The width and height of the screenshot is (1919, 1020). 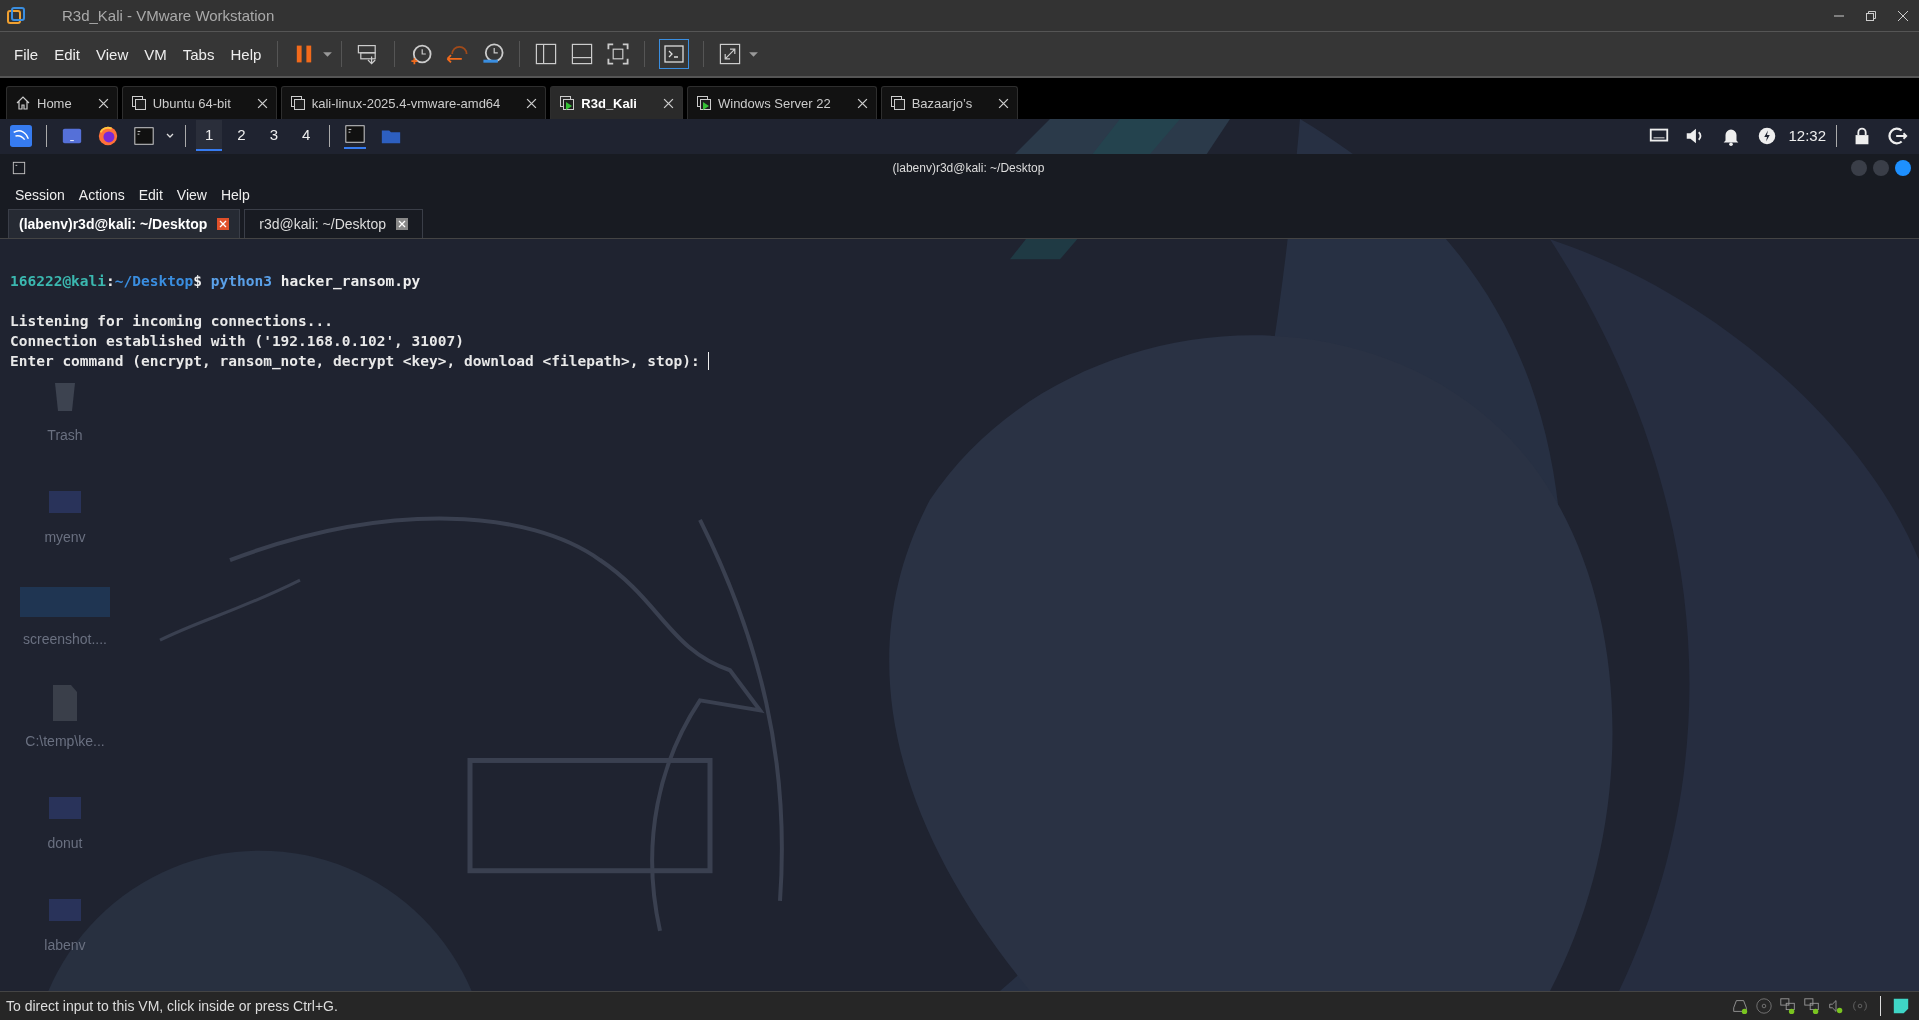 What do you see at coordinates (199, 102) in the screenshot?
I see `vm-tab: Ubuntu 64-bit` at bounding box center [199, 102].